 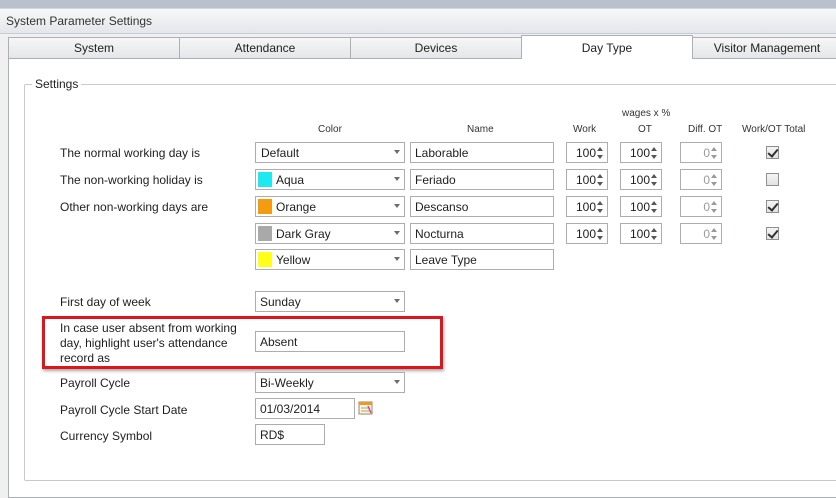 I want to click on window-title: System Parameter Settings, so click(x=79, y=21).